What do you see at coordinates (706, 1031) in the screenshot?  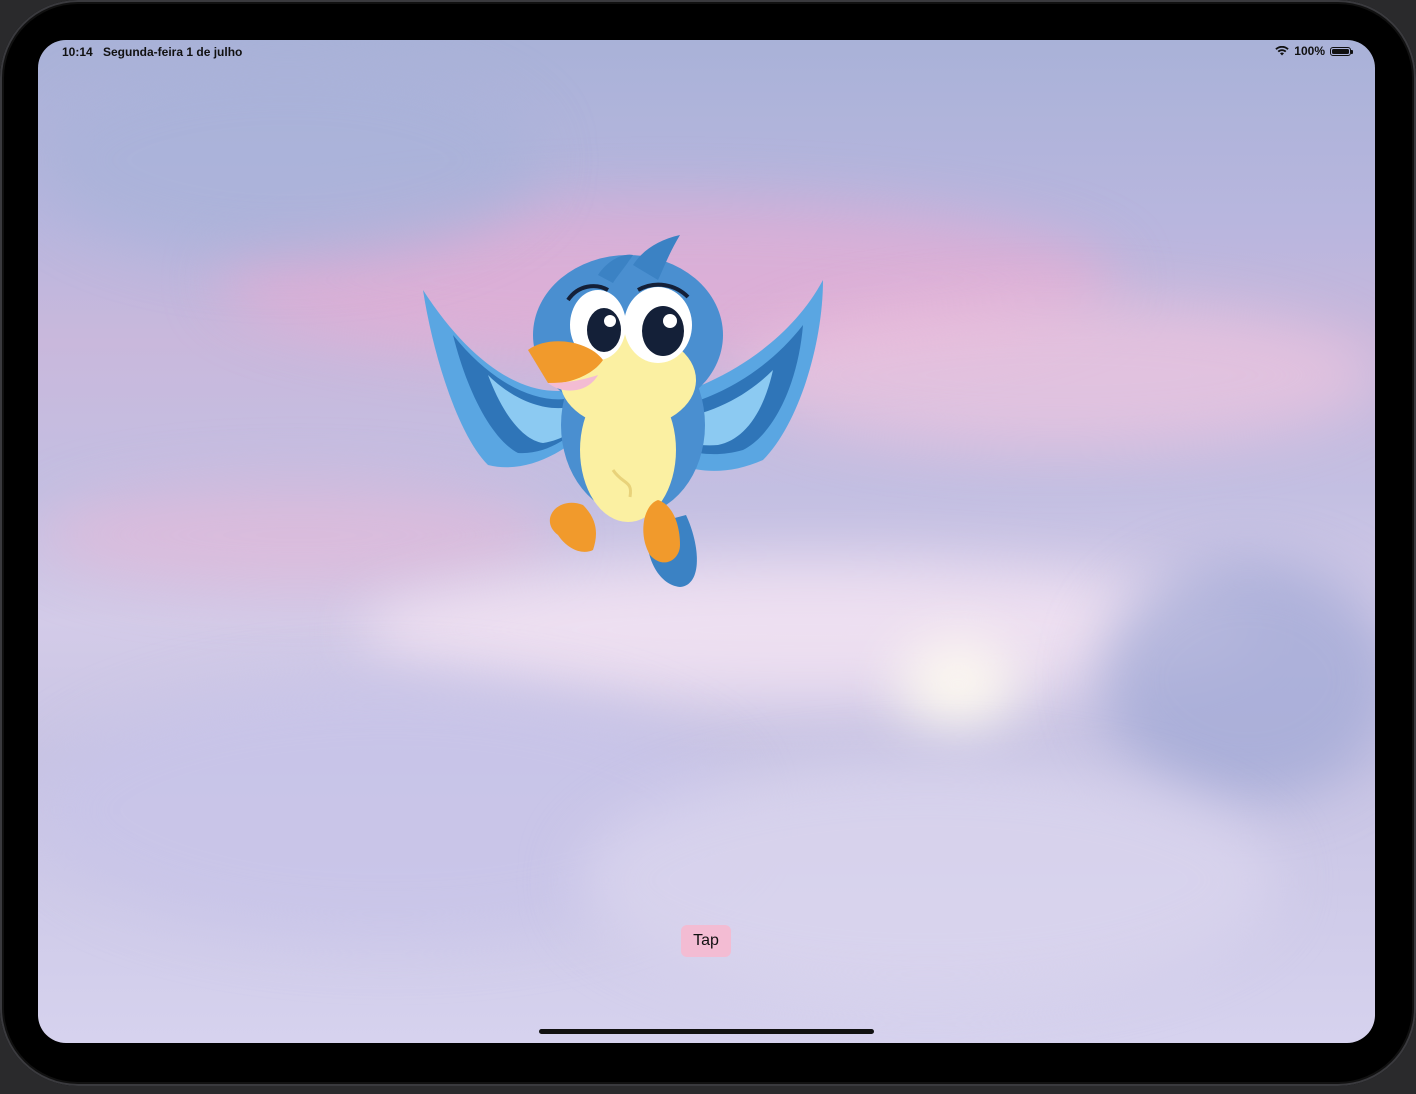 I see `home-indicator` at bounding box center [706, 1031].